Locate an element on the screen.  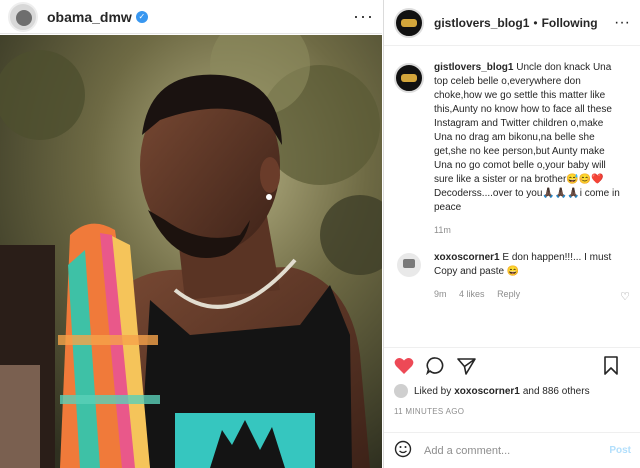
reply-button: Reply is located at coordinates (508, 294).